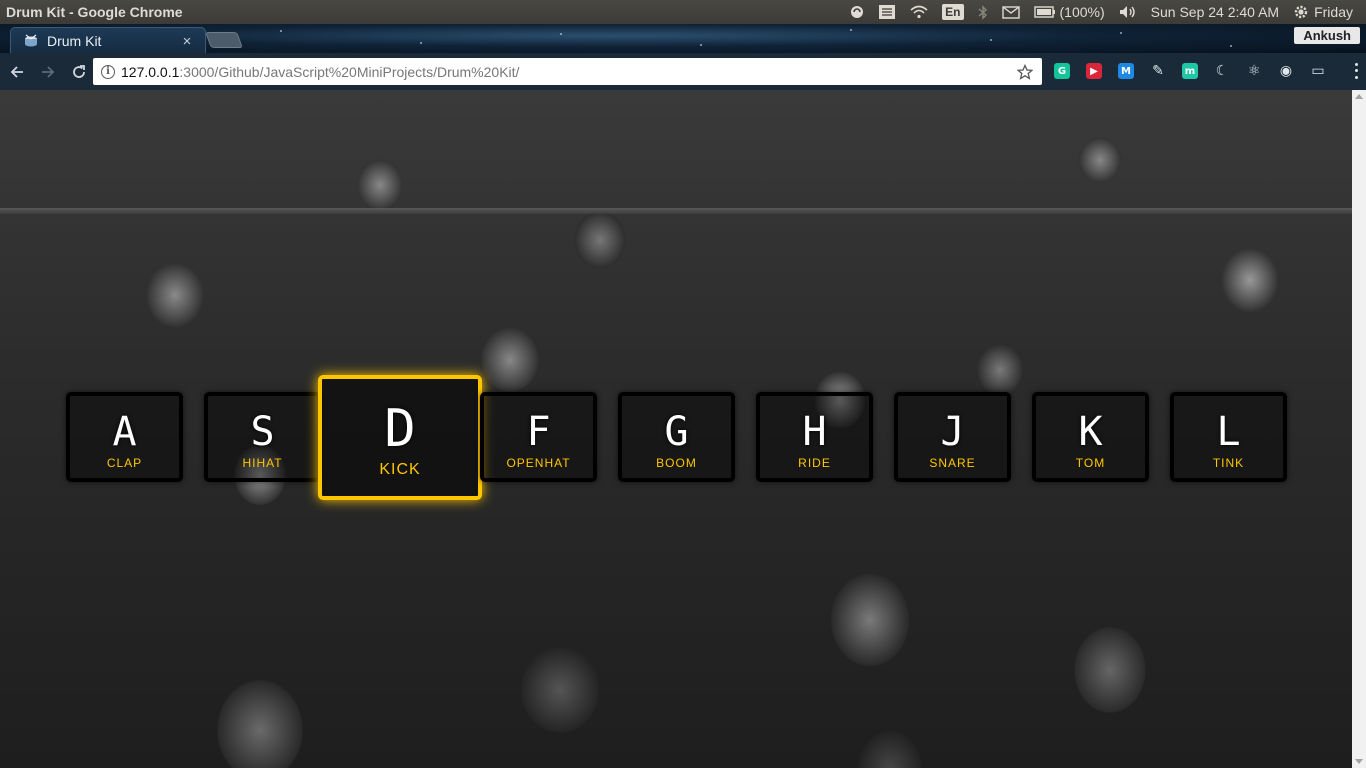  What do you see at coordinates (262, 463) in the screenshot?
I see `sound-label: hihat` at bounding box center [262, 463].